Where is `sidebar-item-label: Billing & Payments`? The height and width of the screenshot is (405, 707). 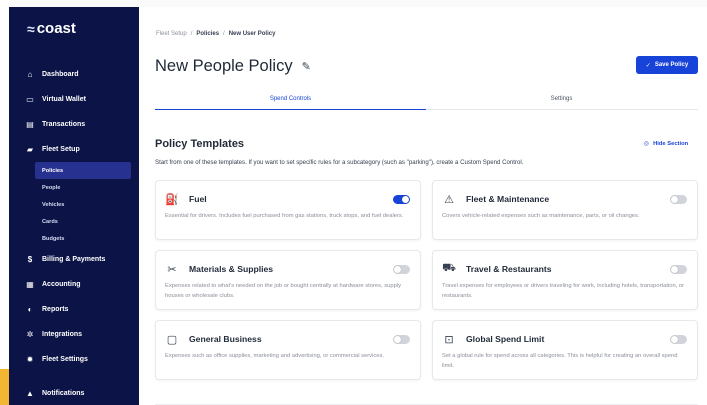
sidebar-item-label: Billing & Payments is located at coordinates (74, 259).